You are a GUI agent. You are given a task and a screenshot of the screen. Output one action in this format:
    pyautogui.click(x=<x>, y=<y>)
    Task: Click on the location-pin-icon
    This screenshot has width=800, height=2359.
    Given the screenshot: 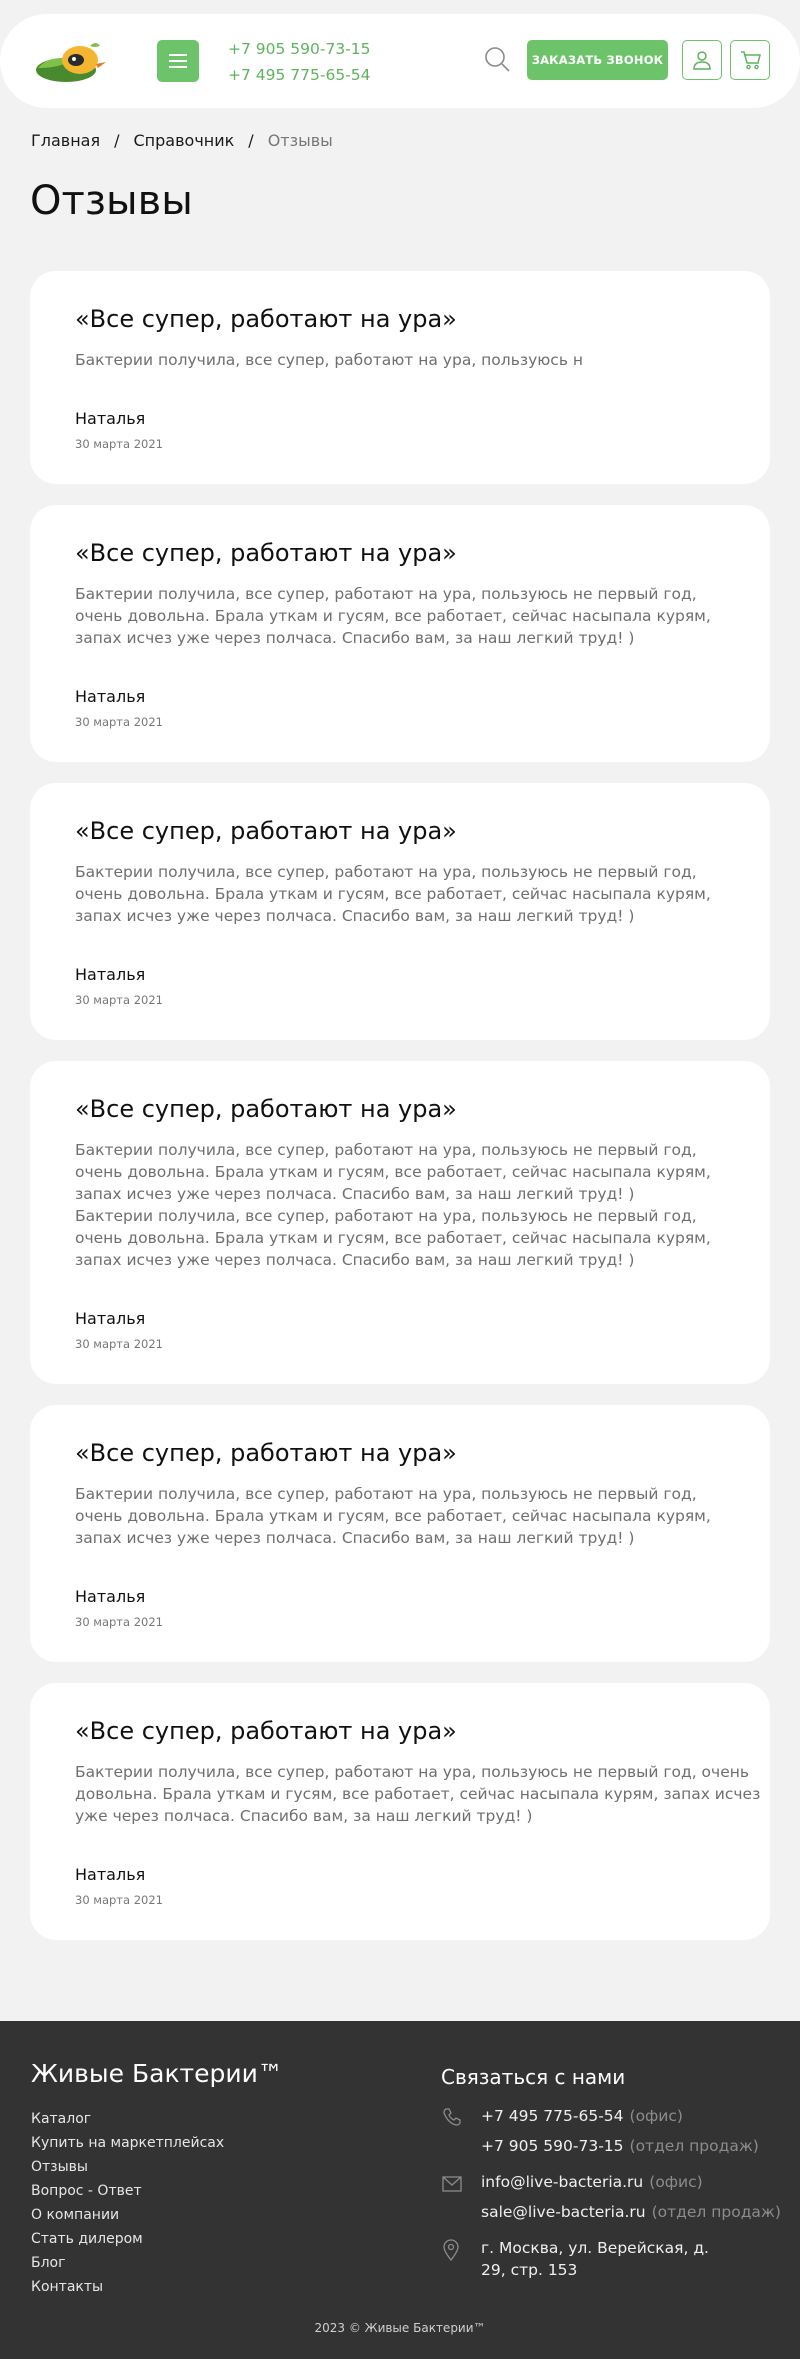 What is the action you would take?
    pyautogui.click(x=451, y=2250)
    